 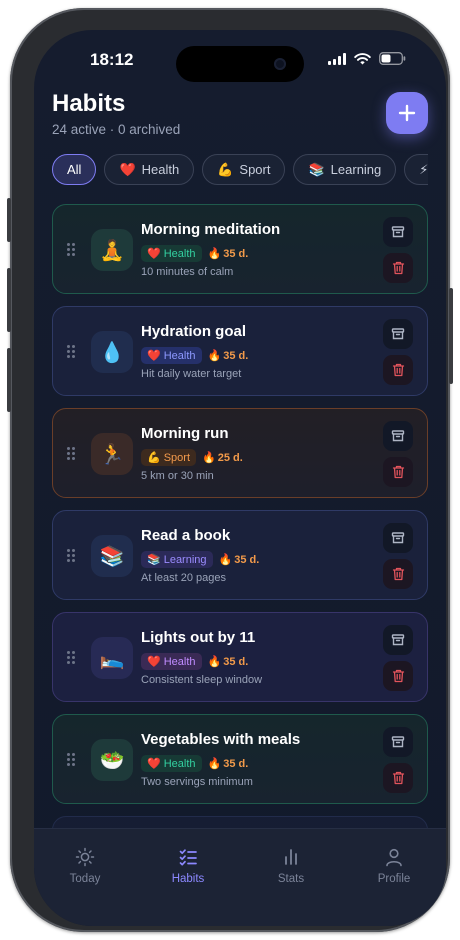 I want to click on category-label: Learning, so click(x=185, y=559).